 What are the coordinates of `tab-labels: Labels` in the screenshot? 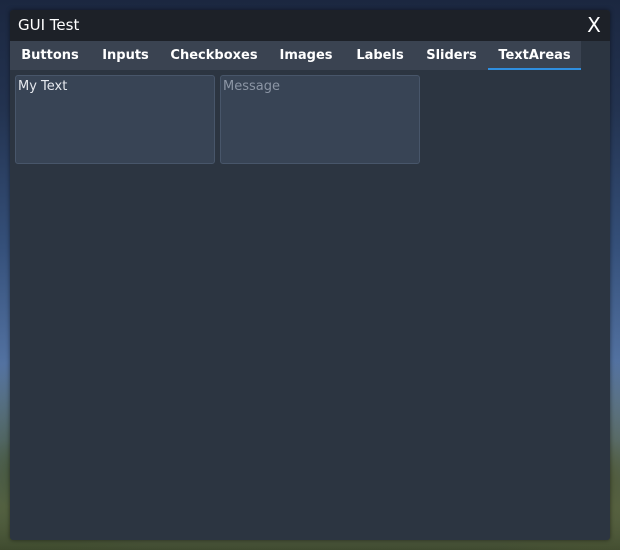 It's located at (380, 55).